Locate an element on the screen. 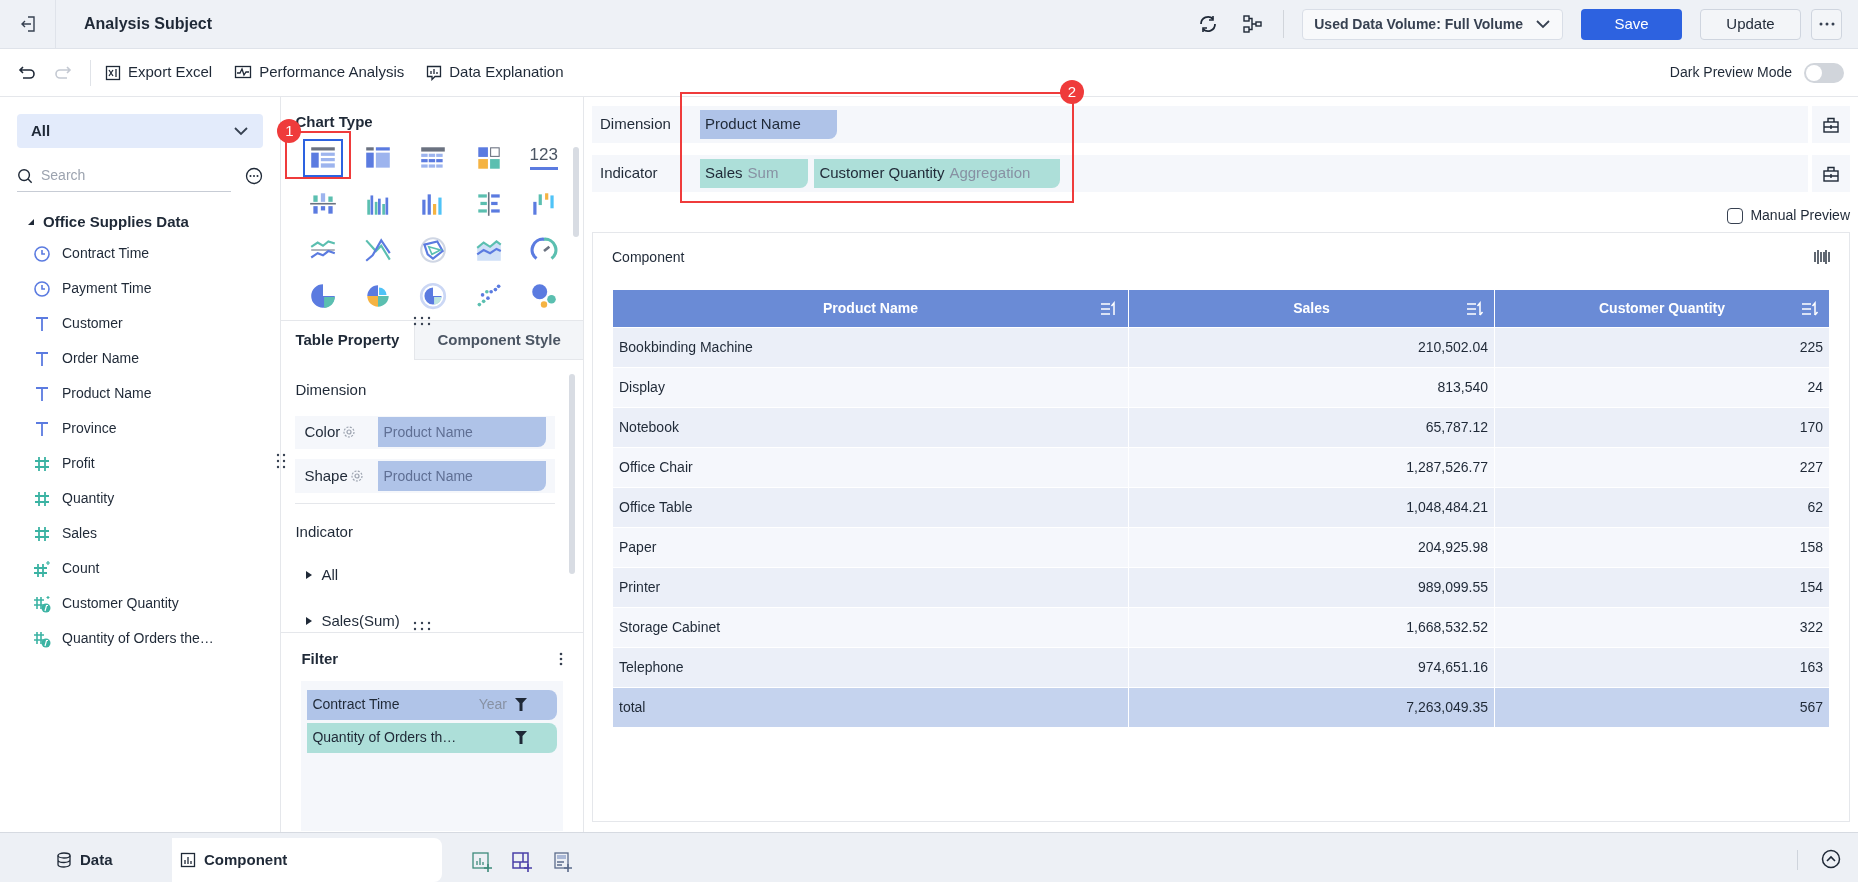 Image resolution: width=1858 pixels, height=882 pixels. chevron-down-icon is located at coordinates (1543, 24).